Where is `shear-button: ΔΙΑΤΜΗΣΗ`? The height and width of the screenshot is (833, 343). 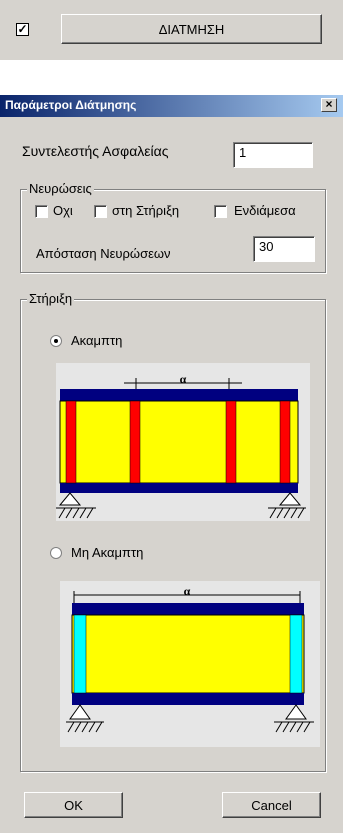 shear-button: ΔΙΑΤΜΗΣΗ is located at coordinates (191, 29).